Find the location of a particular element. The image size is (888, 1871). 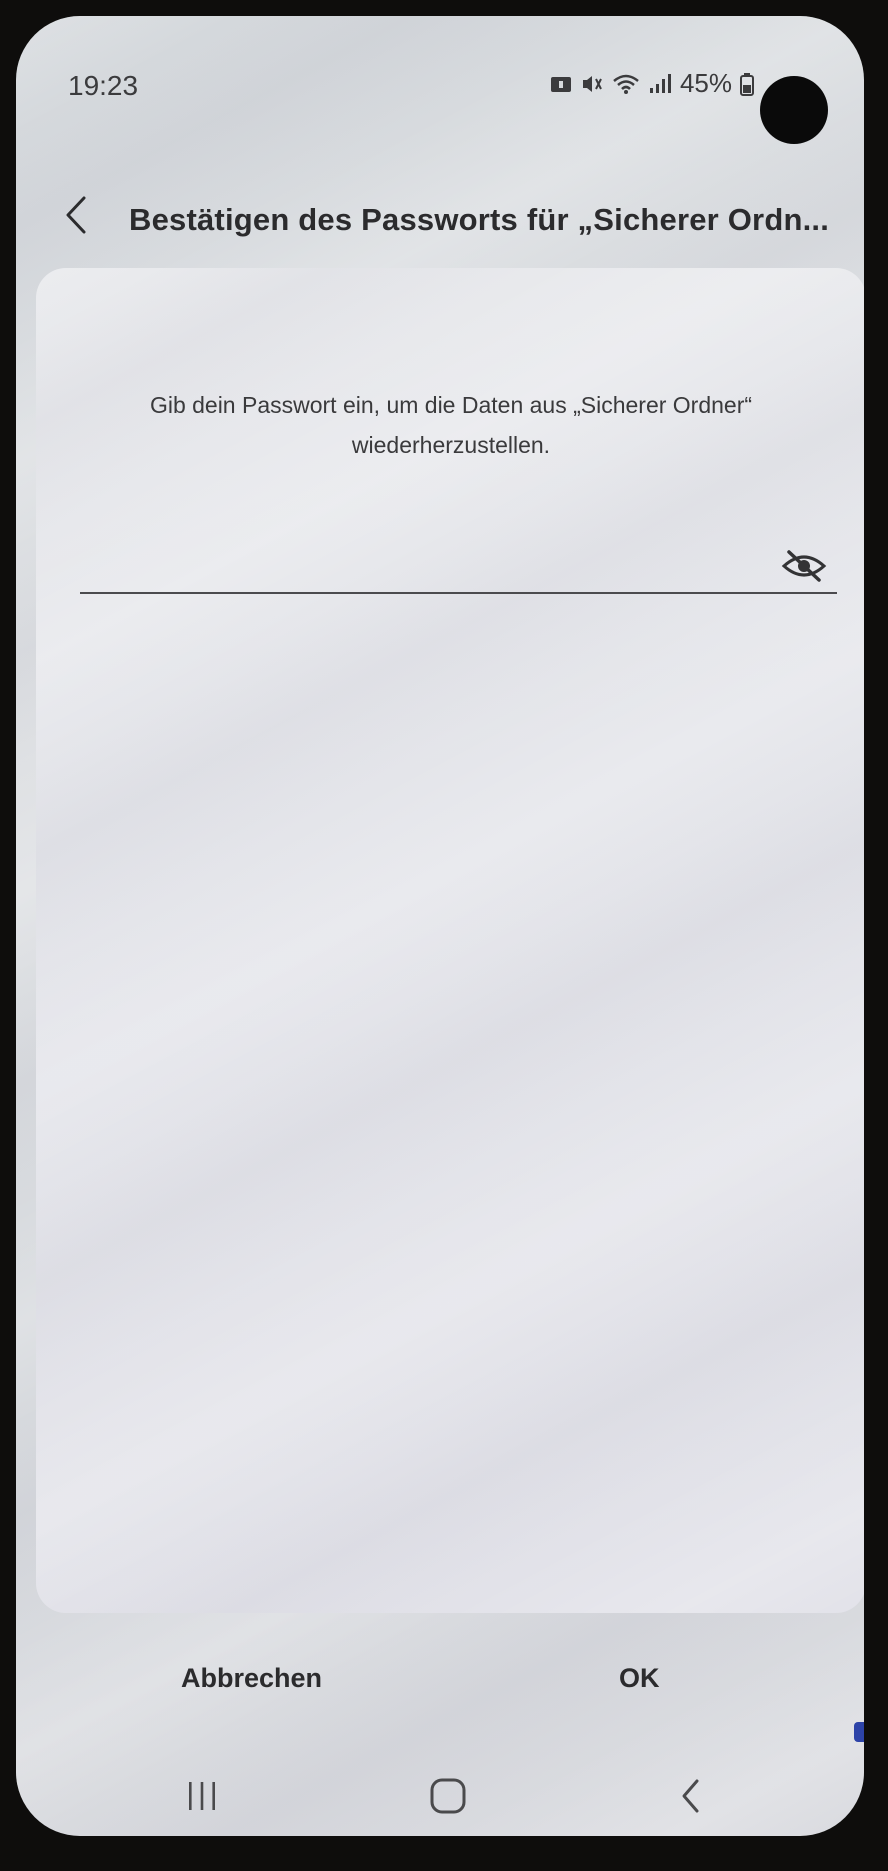

navigation-bar is located at coordinates (440, 1796).